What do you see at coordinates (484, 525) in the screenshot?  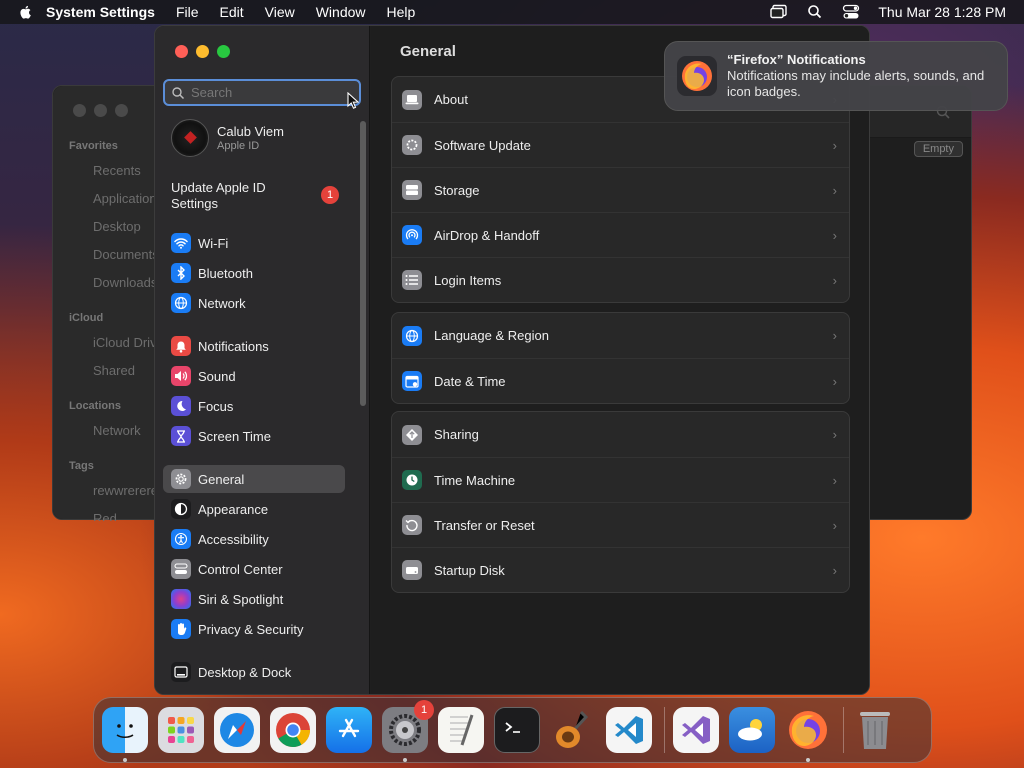 I see `row-label: Transfer or Reset` at bounding box center [484, 525].